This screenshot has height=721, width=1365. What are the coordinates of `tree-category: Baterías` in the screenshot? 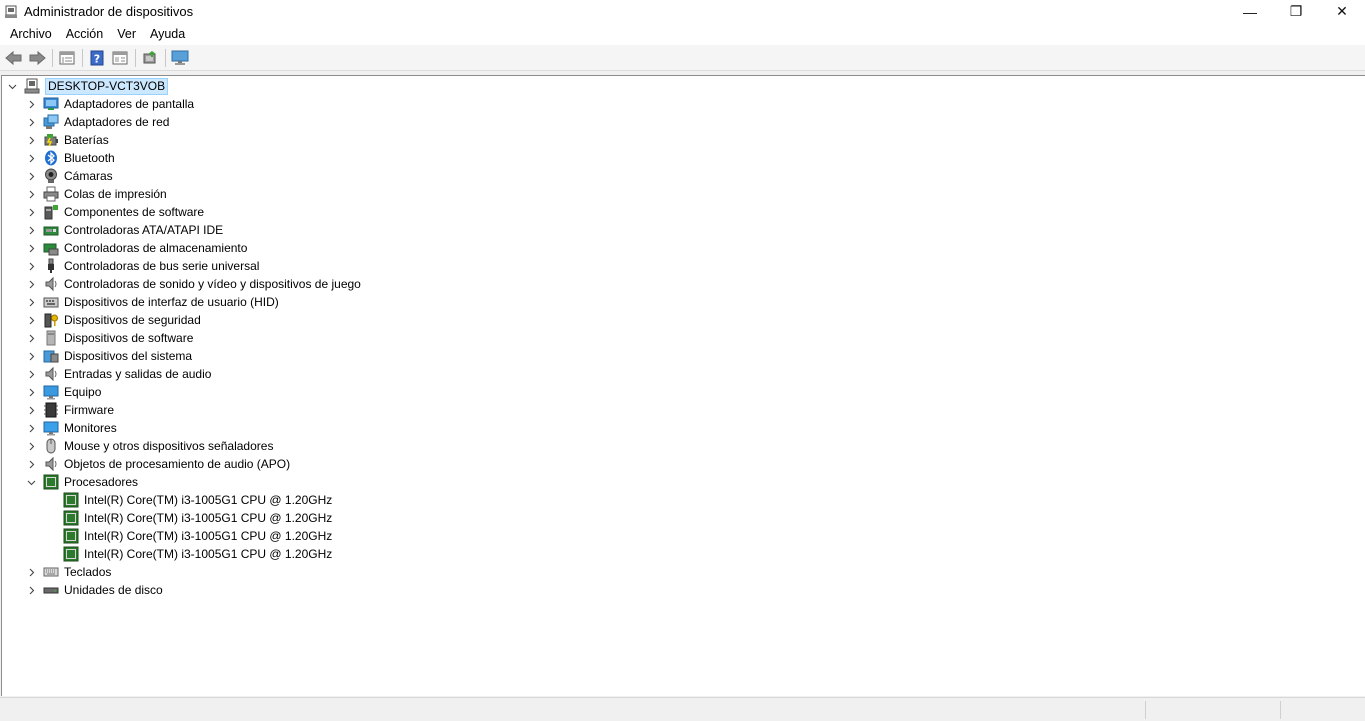 It's located at (67, 140).